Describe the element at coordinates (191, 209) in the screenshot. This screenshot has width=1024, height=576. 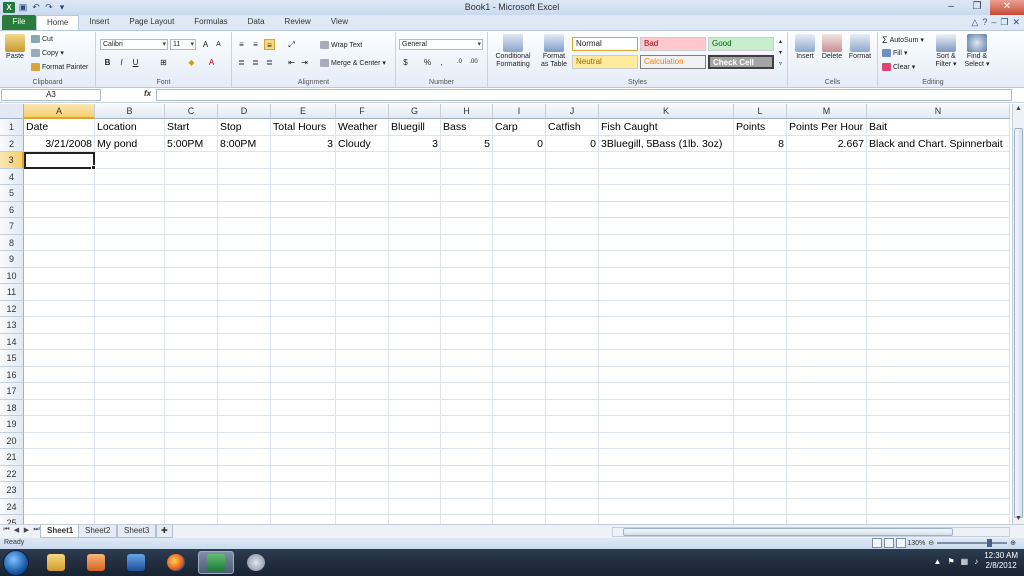
I see `cell-c6` at that location.